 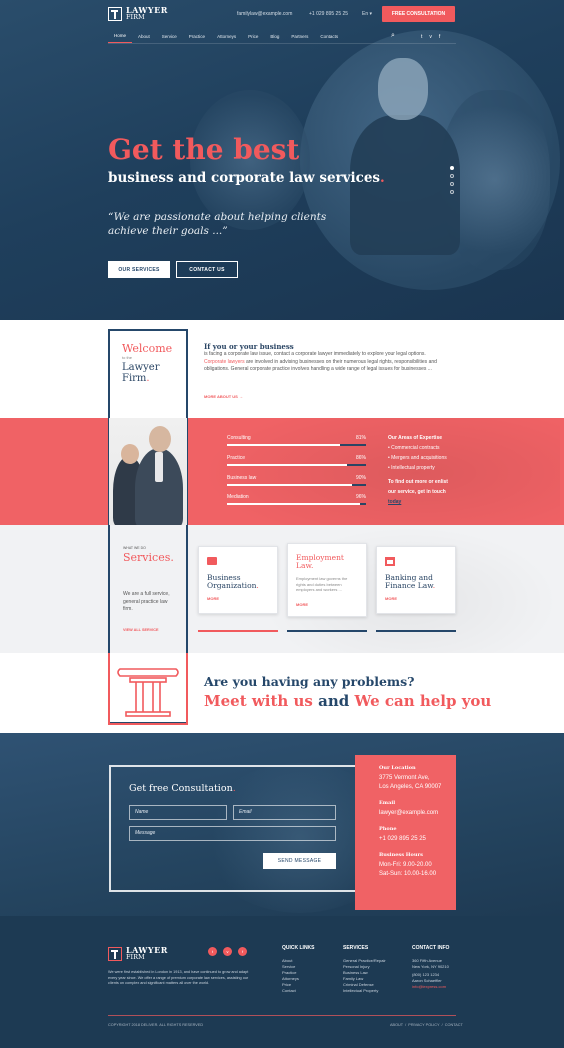 What do you see at coordinates (290, 973) in the screenshot?
I see `footer-link: Practice` at bounding box center [290, 973].